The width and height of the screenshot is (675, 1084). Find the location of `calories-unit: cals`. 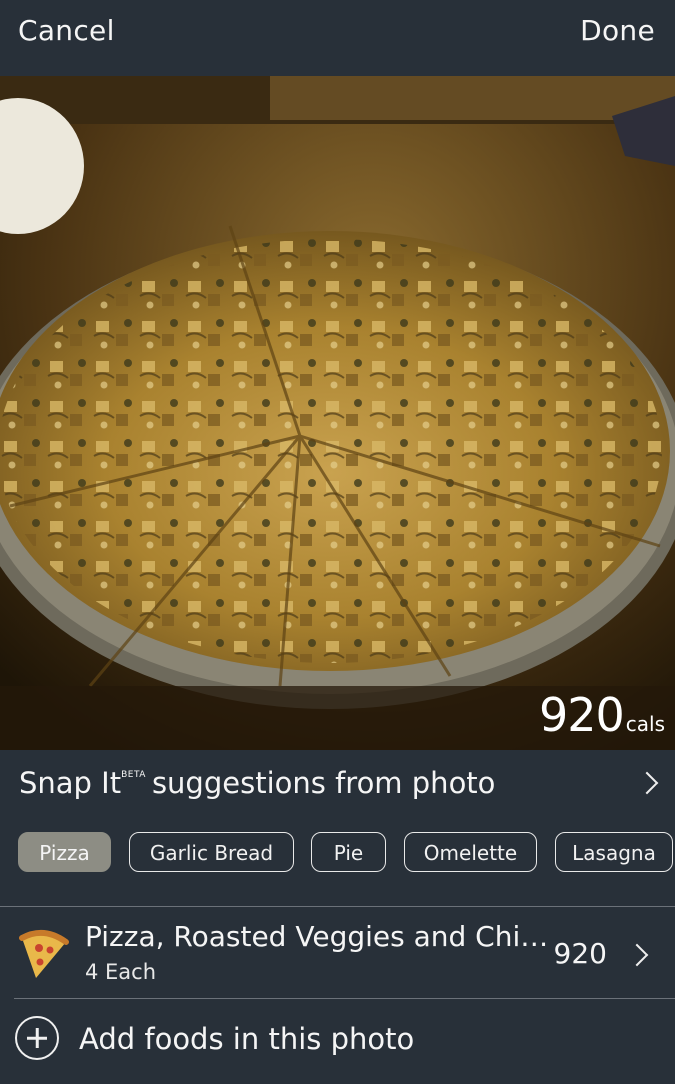

calories-unit: cals is located at coordinates (645, 724).